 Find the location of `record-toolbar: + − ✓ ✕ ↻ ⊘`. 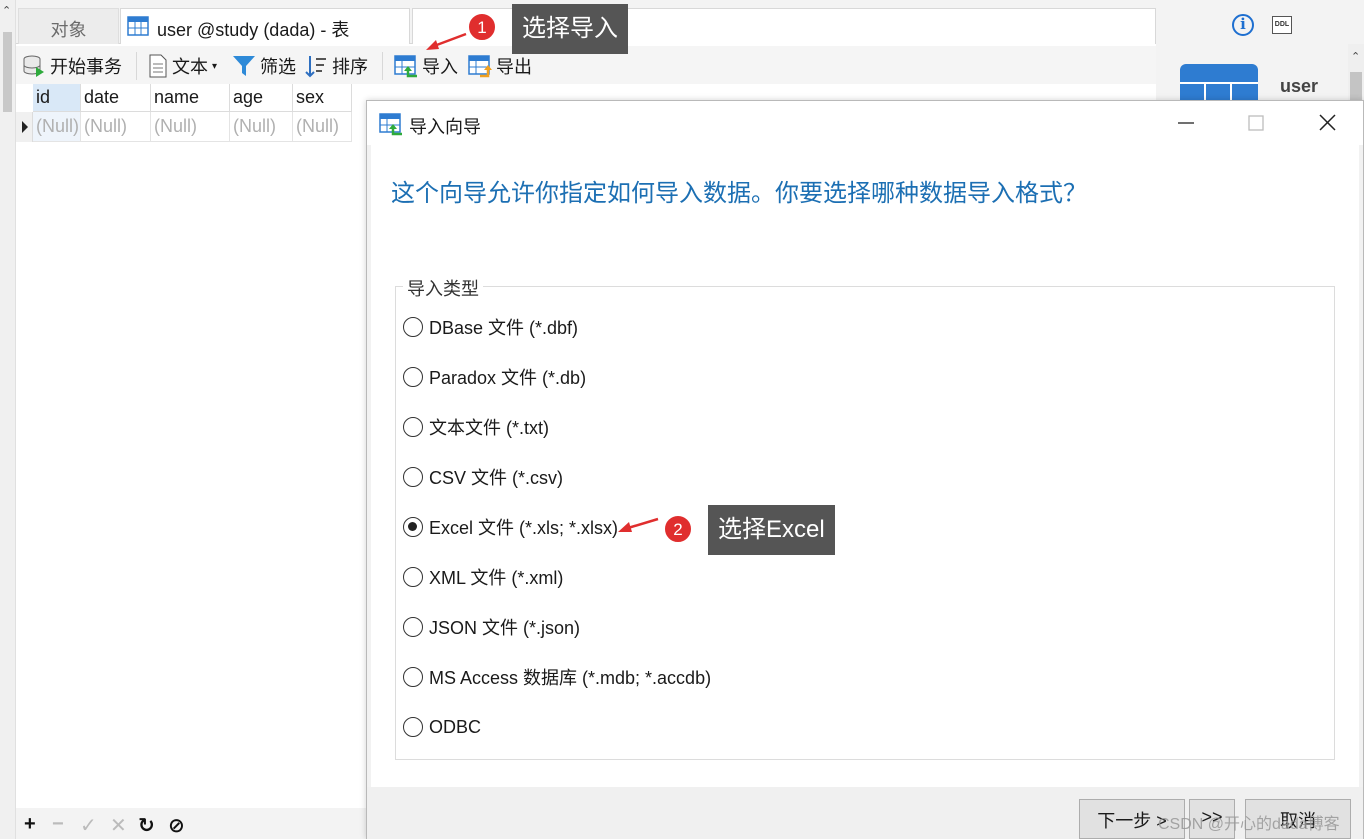

record-toolbar: + − ✓ ✕ ↻ ⊘ is located at coordinates (191, 823).